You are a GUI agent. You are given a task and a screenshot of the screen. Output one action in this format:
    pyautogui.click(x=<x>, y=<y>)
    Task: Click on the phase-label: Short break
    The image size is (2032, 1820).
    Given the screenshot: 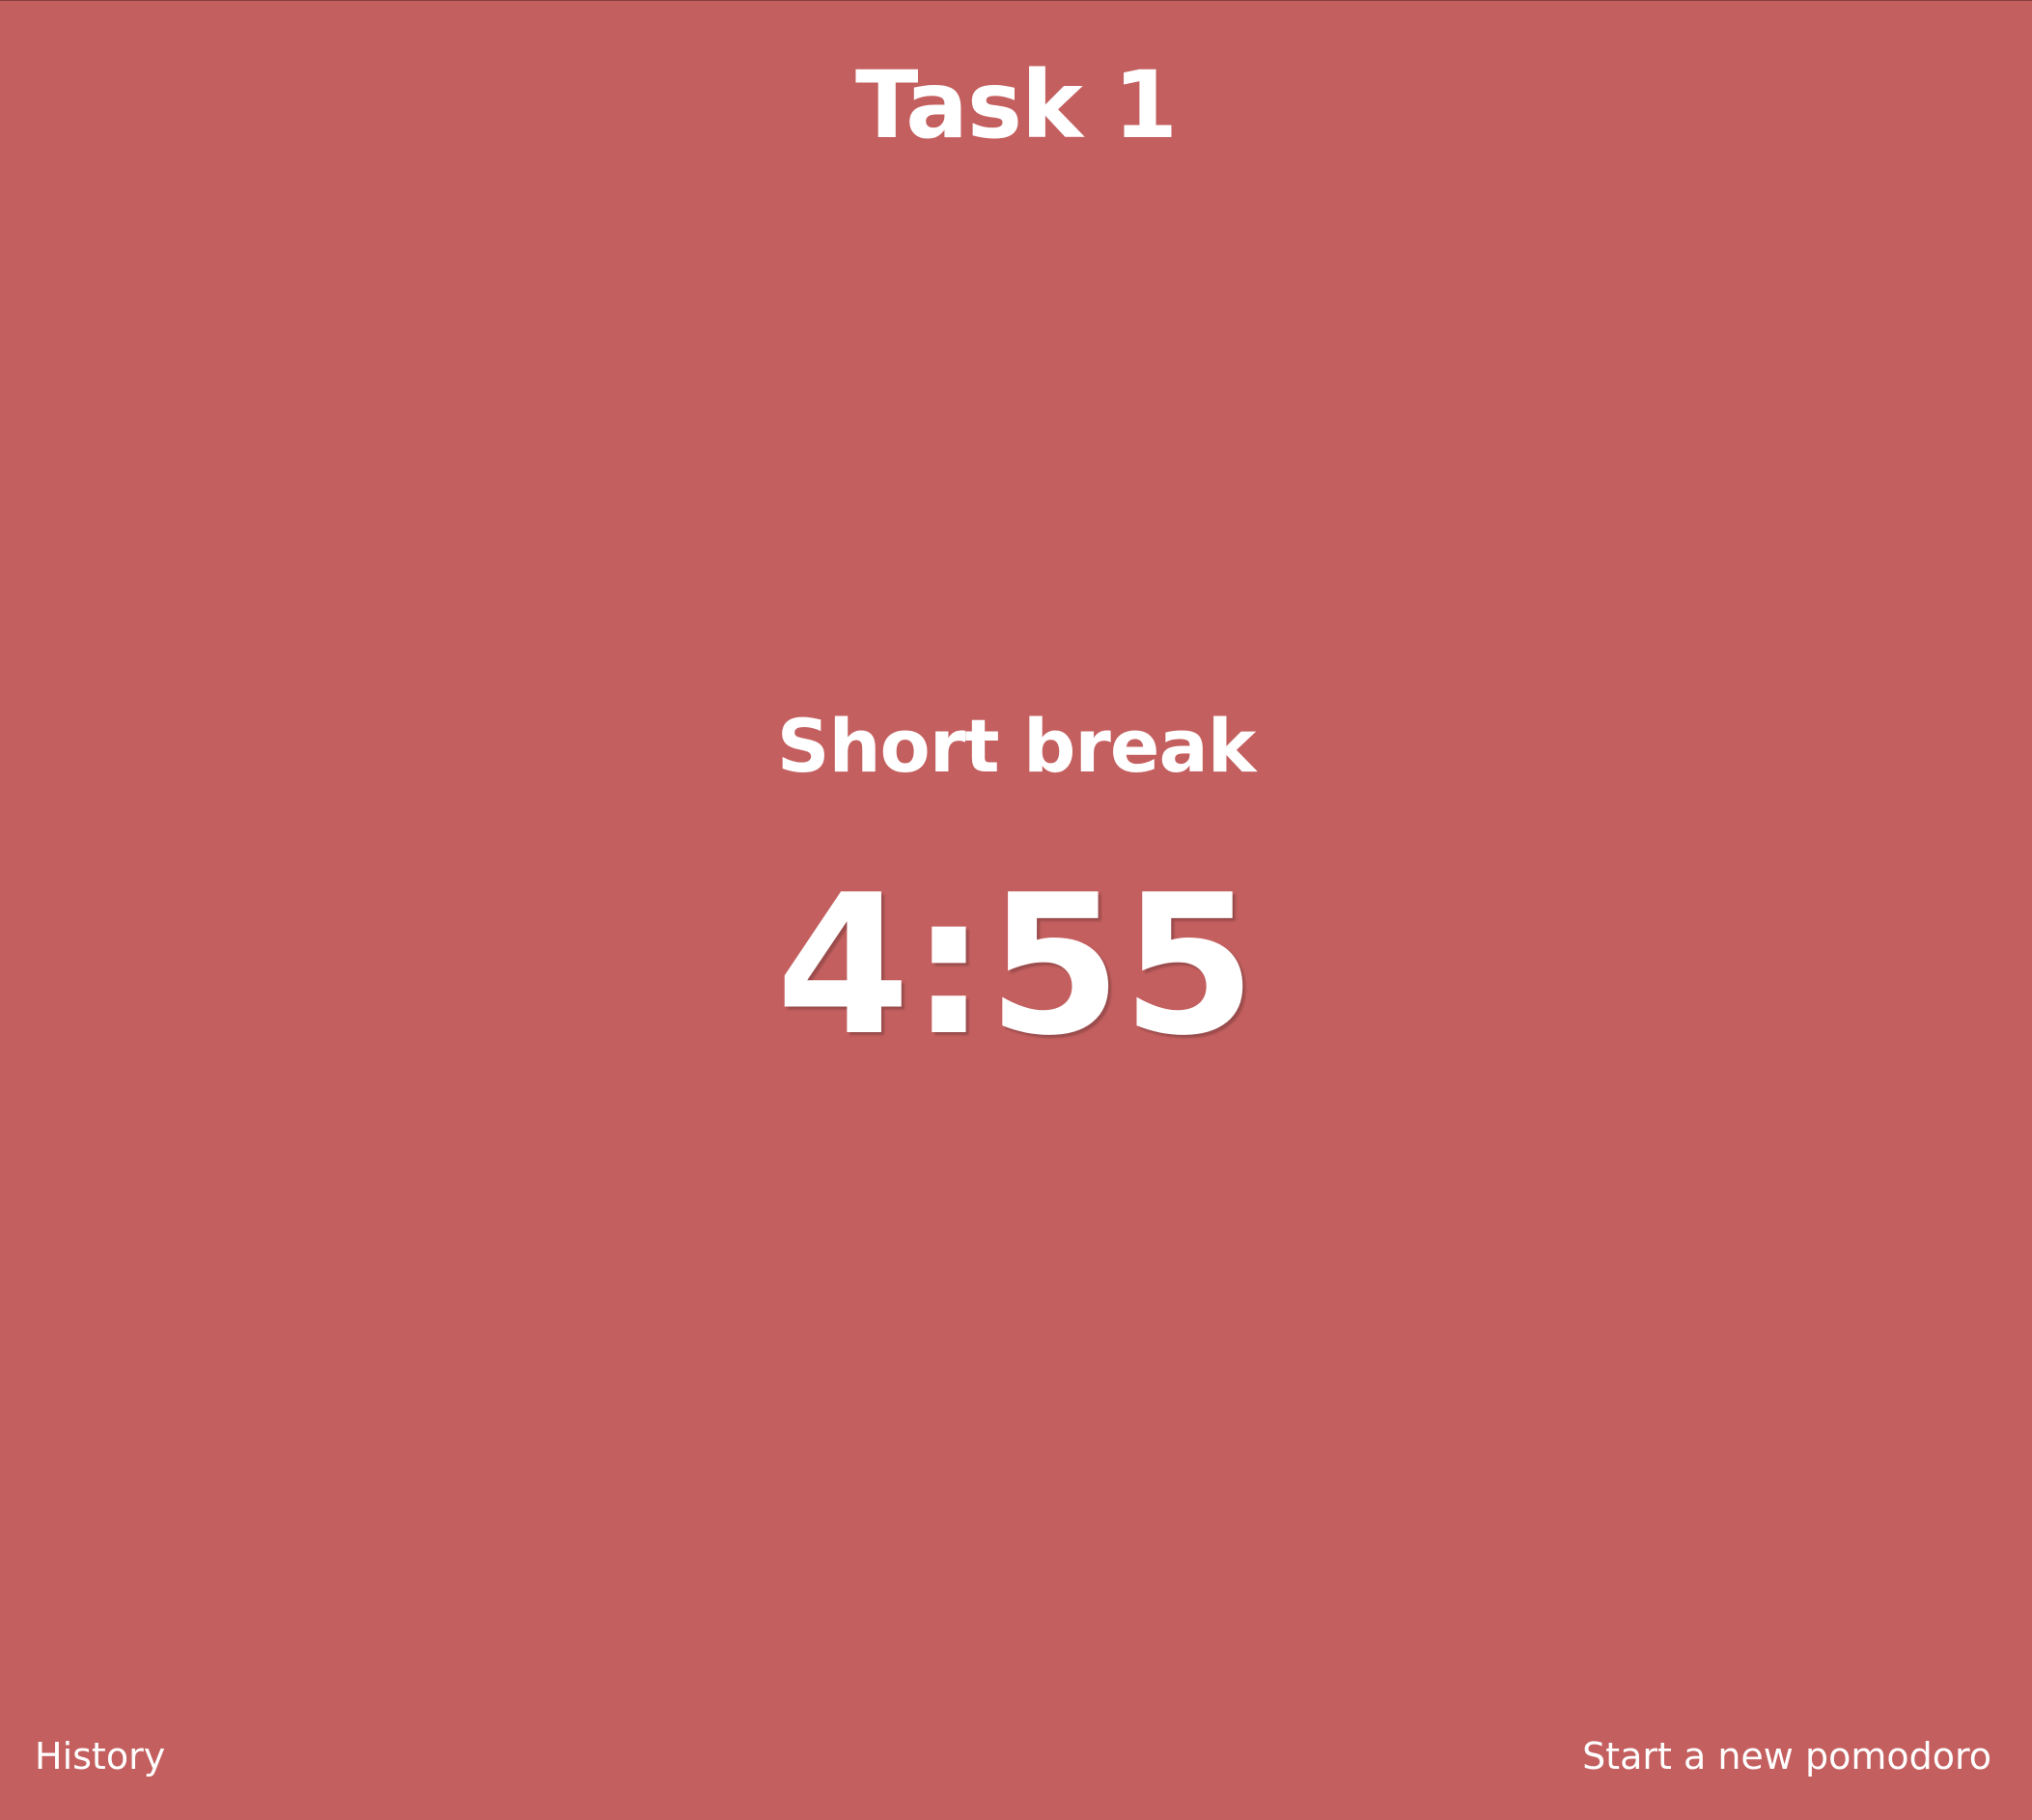 What is the action you would take?
    pyautogui.click(x=1017, y=746)
    